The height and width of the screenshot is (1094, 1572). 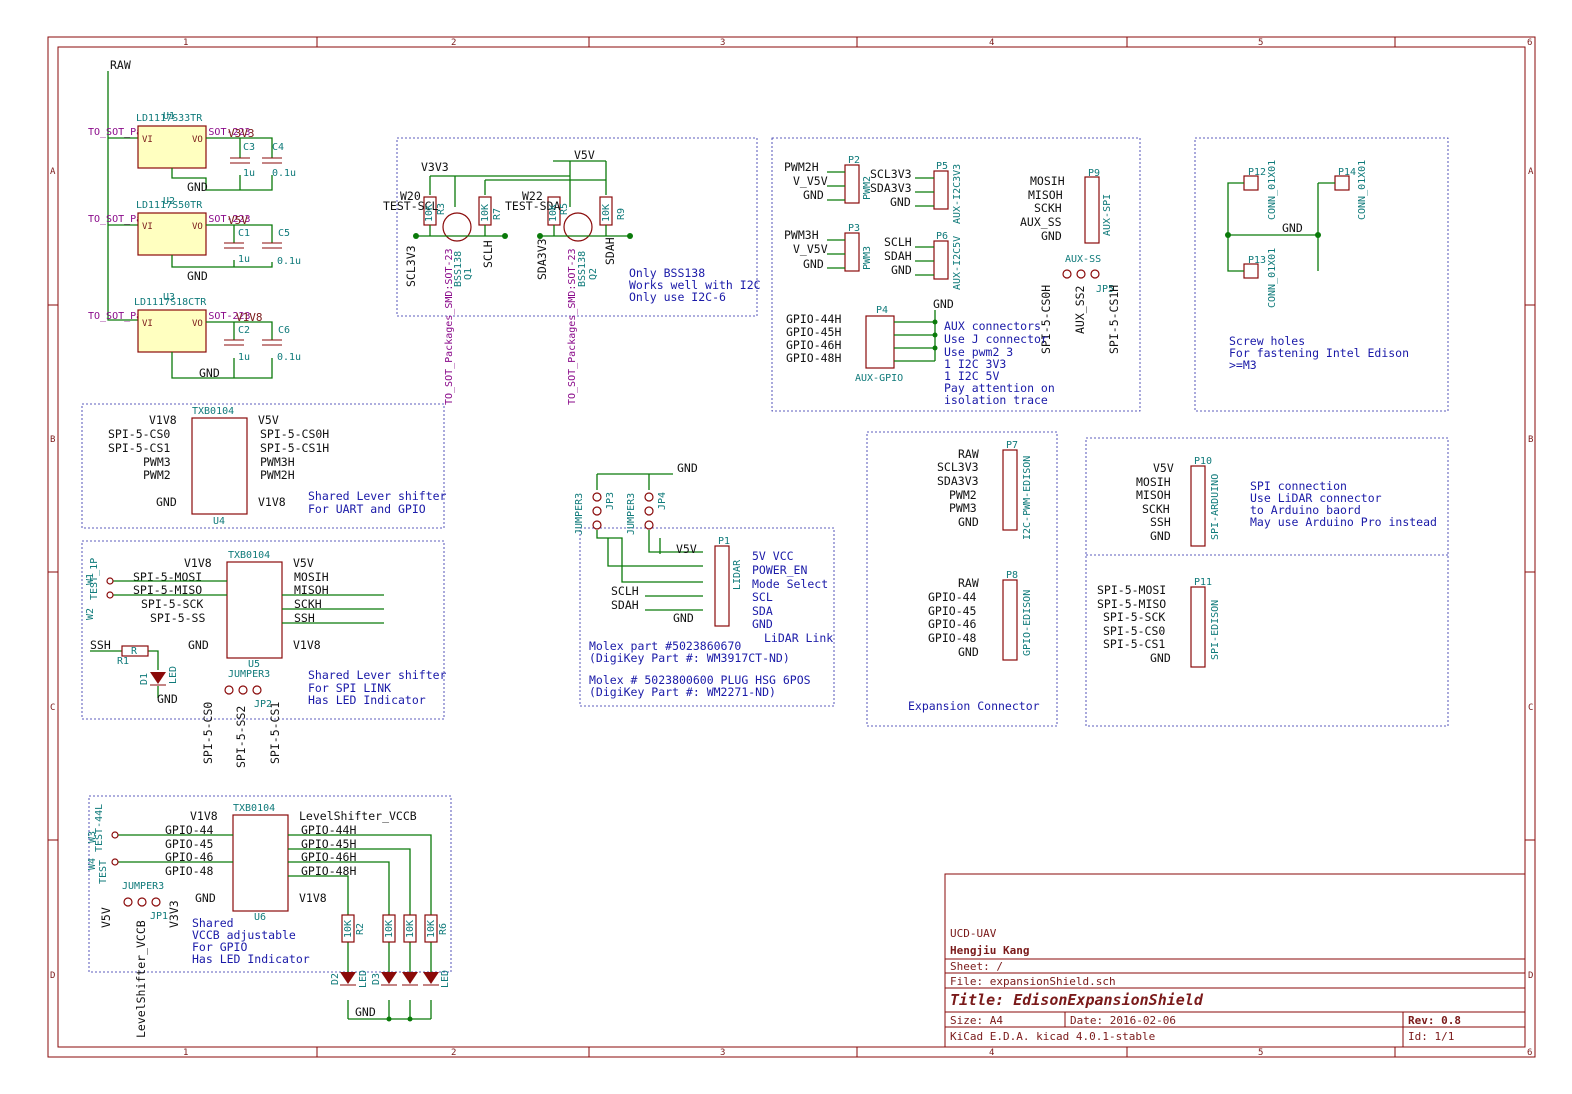 What do you see at coordinates (553, 213) in the screenshot?
I see `r5-value: 10K` at bounding box center [553, 213].